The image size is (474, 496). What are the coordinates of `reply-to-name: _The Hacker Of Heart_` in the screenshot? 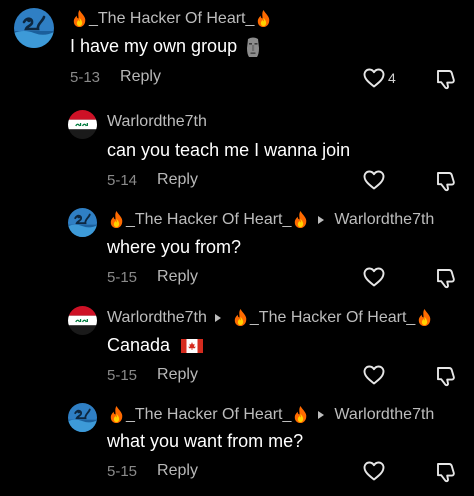 It's located at (332, 318).